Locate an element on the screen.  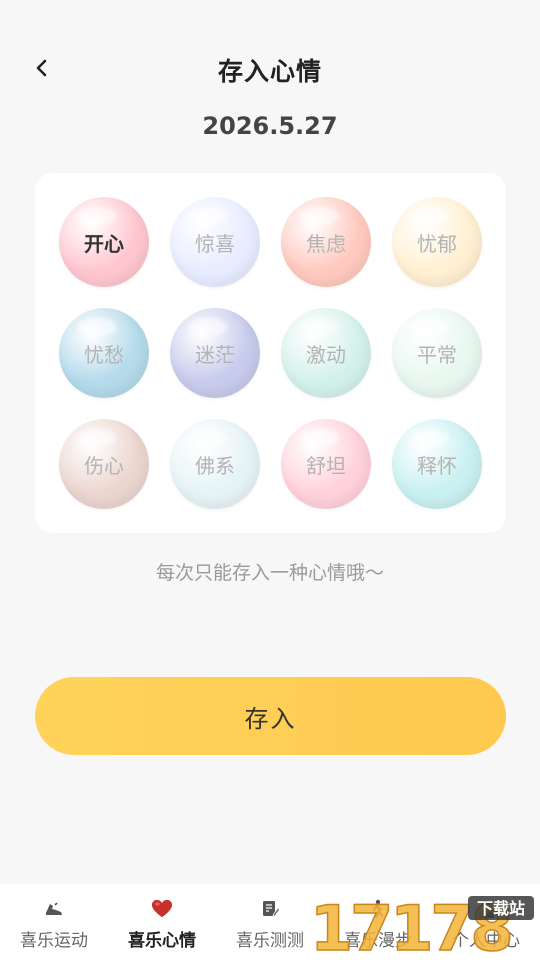
mood-label: 开心 is located at coordinates (104, 243).